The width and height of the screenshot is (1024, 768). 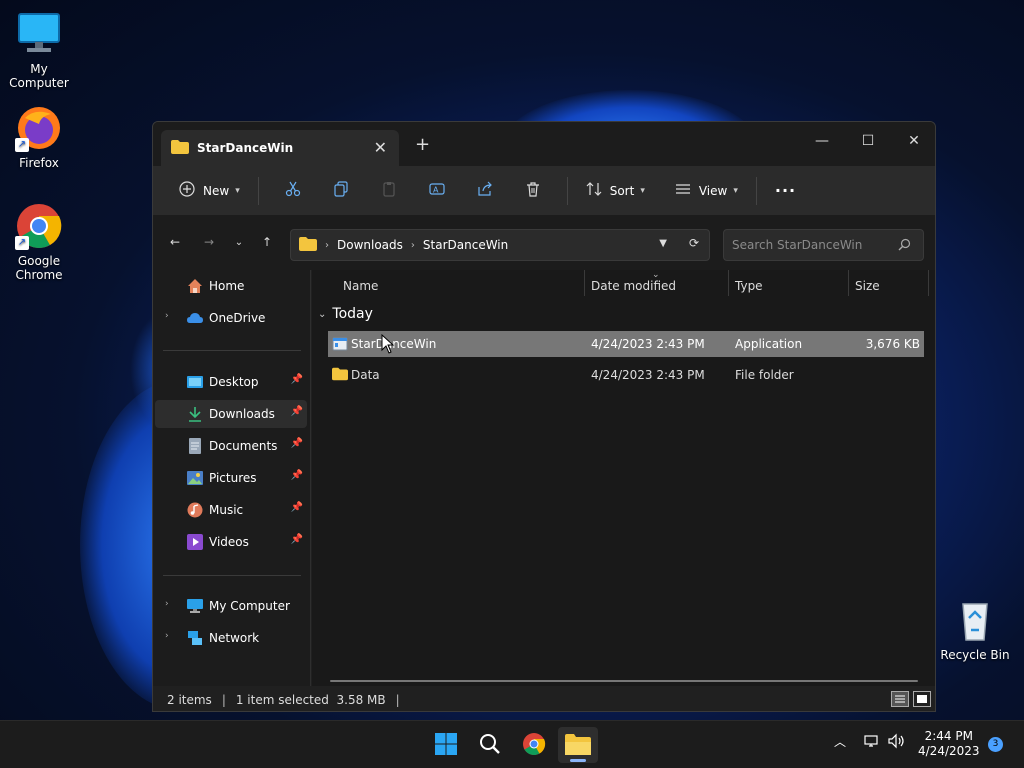 What do you see at coordinates (380, 147) in the screenshot?
I see `close-tab-icon: ✕` at bounding box center [380, 147].